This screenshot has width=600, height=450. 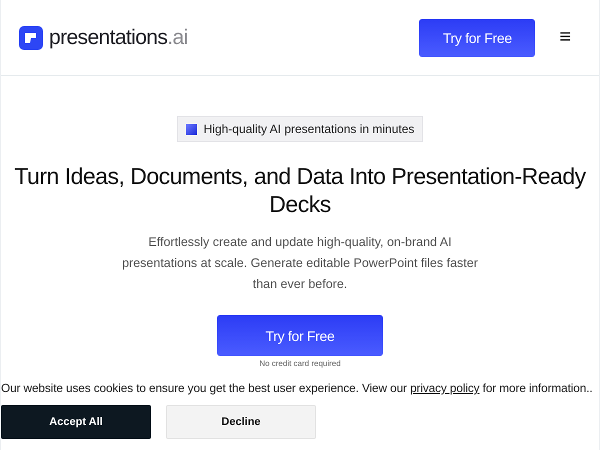 What do you see at coordinates (309, 129) in the screenshot?
I see `badge-text: High-quality AI presentations in minutes` at bounding box center [309, 129].